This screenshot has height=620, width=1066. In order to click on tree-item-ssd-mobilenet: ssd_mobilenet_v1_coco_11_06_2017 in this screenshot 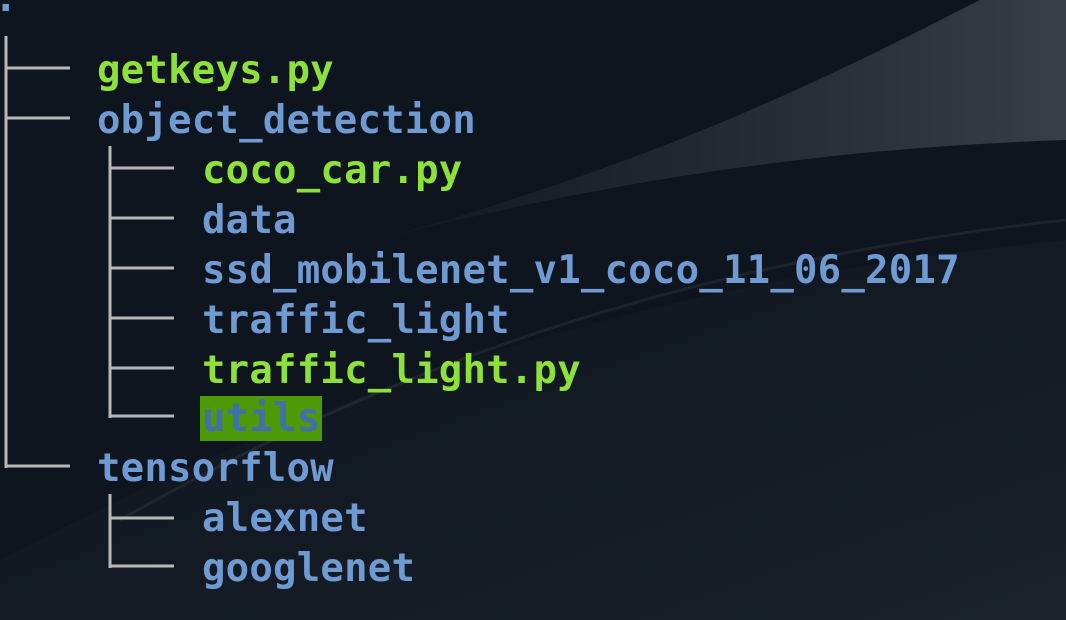, I will do `click(581, 271)`.